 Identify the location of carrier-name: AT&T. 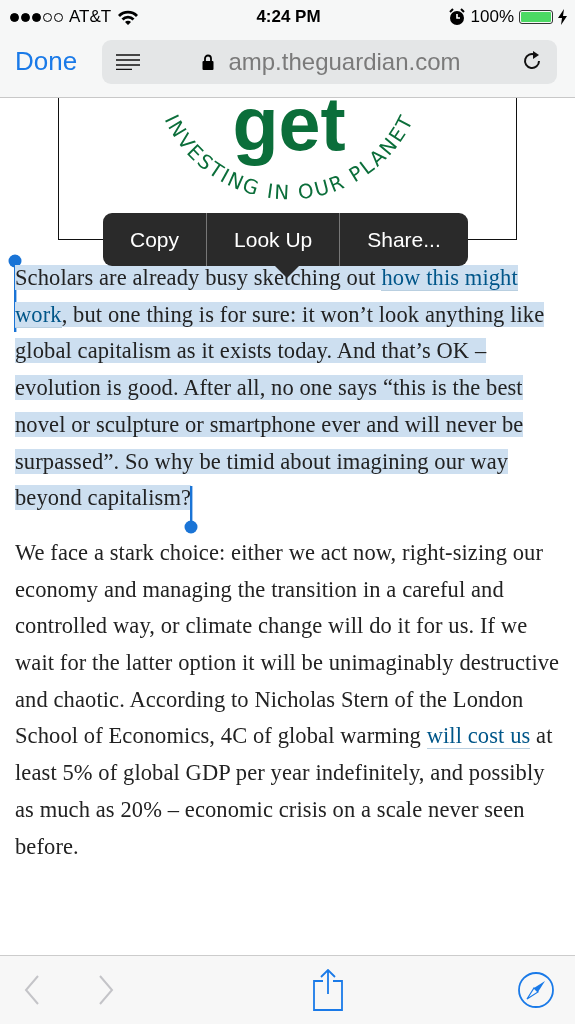
(90, 17).